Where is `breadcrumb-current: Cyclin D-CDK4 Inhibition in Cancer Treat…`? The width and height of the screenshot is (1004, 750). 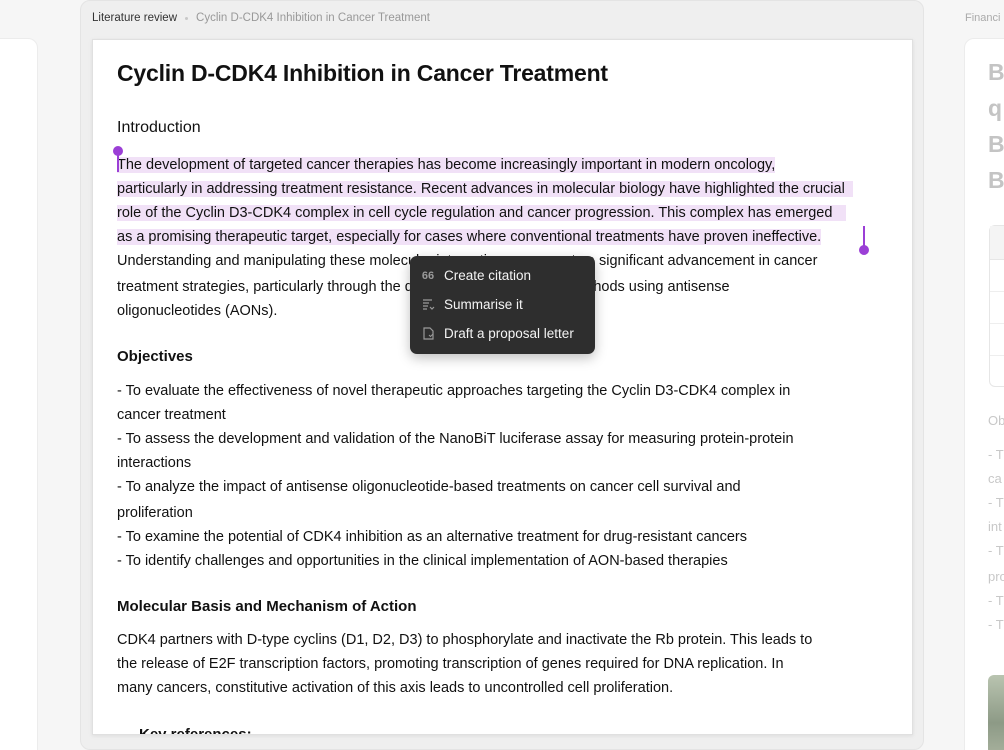
breadcrumb-current: Cyclin D-CDK4 Inhibition in Cancer Treat… is located at coordinates (313, 18).